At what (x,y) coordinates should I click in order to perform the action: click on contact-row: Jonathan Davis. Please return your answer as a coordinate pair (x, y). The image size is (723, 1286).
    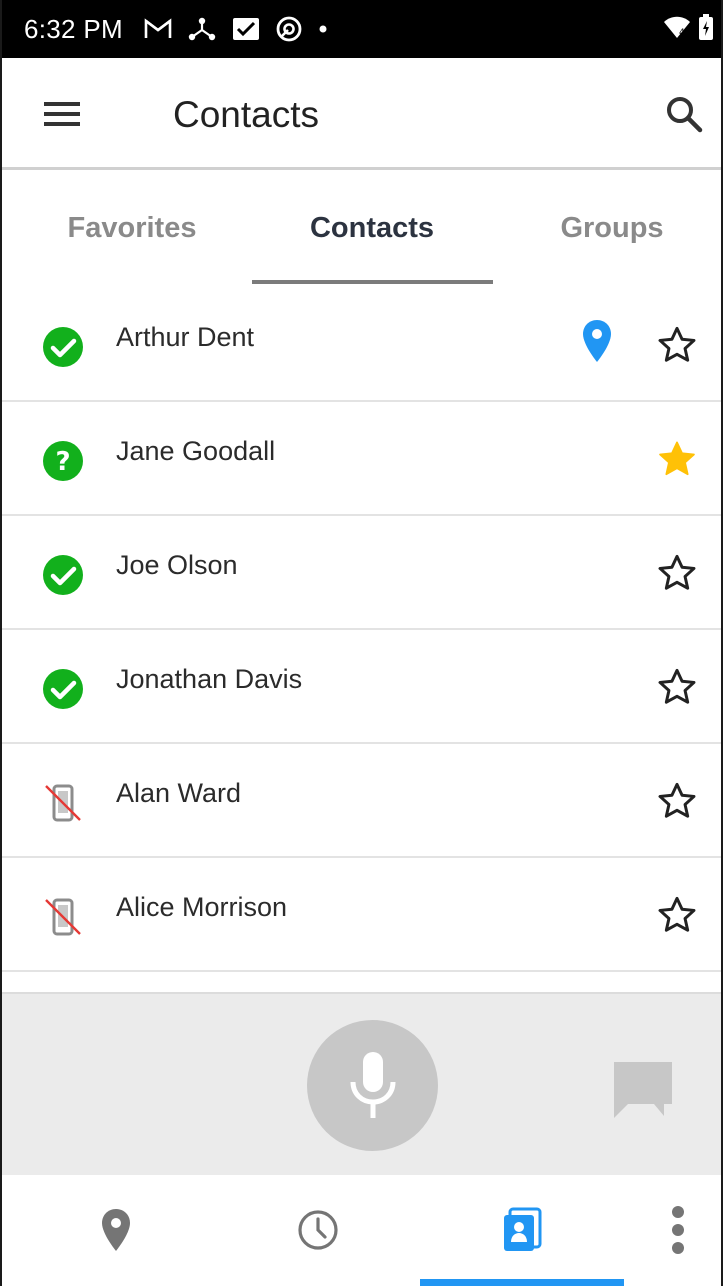
    Looking at the image, I should click on (361, 687).